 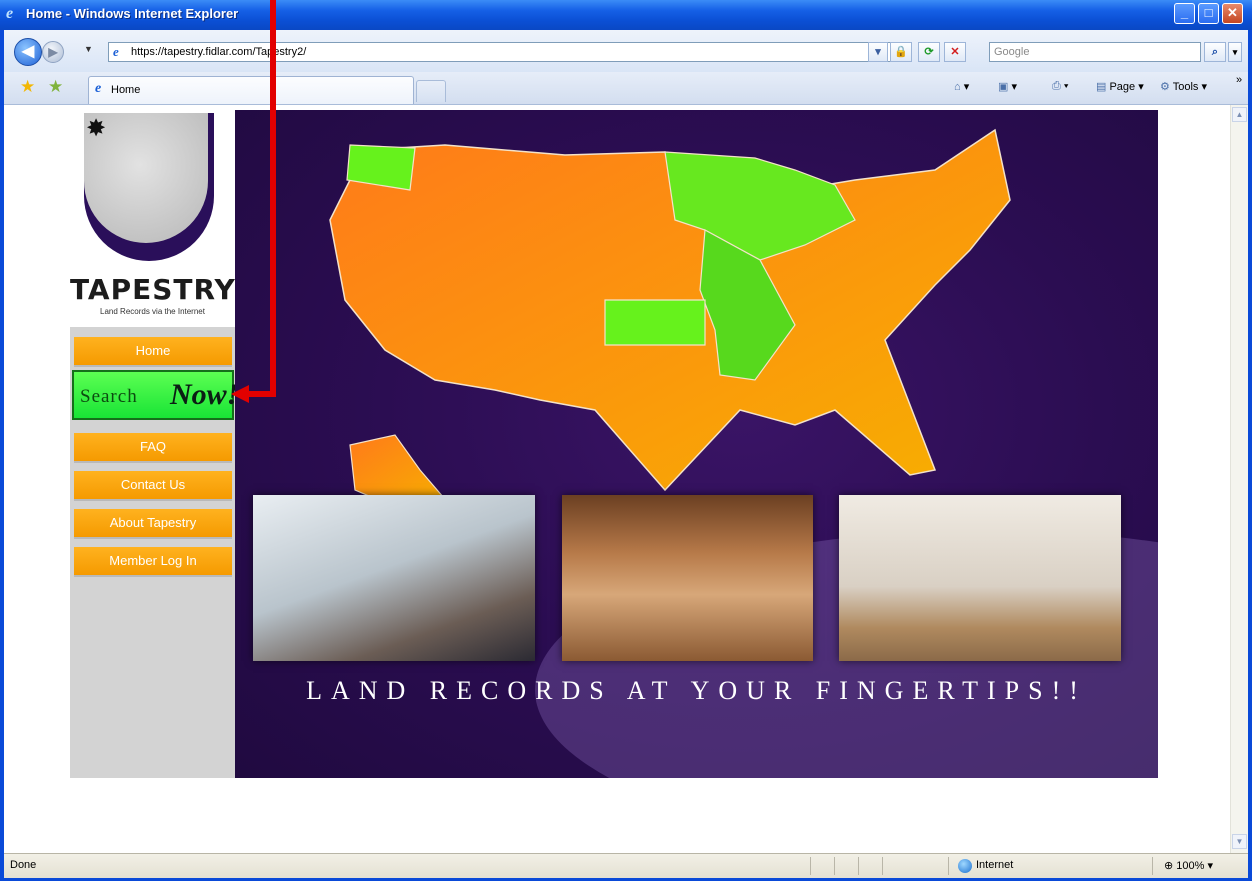 What do you see at coordinates (55, 87) in the screenshot?
I see `add-favorites-icon: ★` at bounding box center [55, 87].